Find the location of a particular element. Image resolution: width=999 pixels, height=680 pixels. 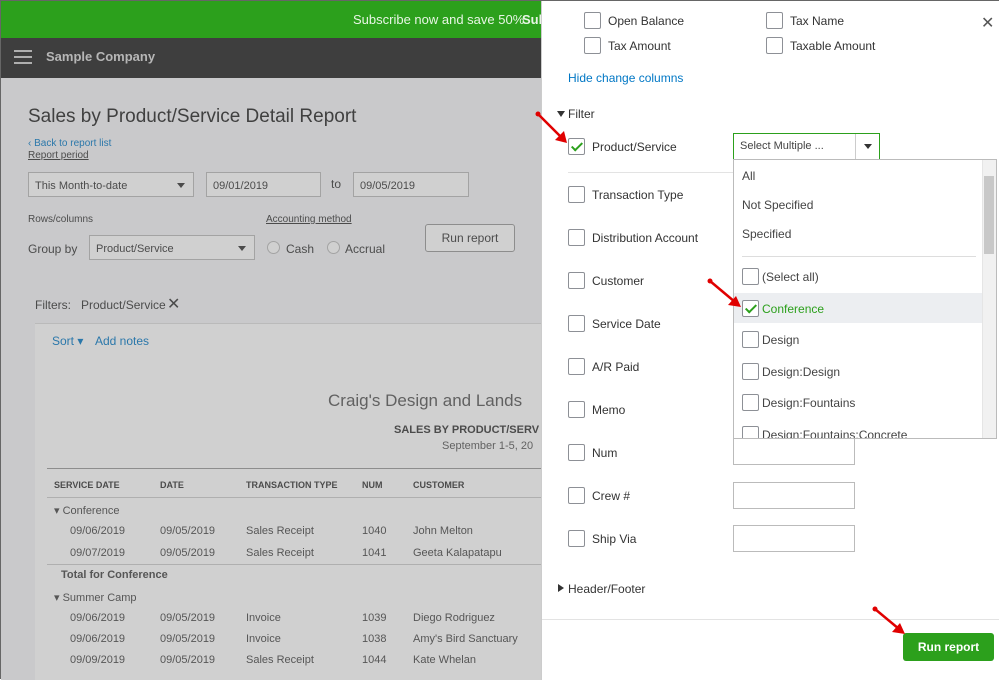

filter-service-date-checkbox is located at coordinates (576, 323).